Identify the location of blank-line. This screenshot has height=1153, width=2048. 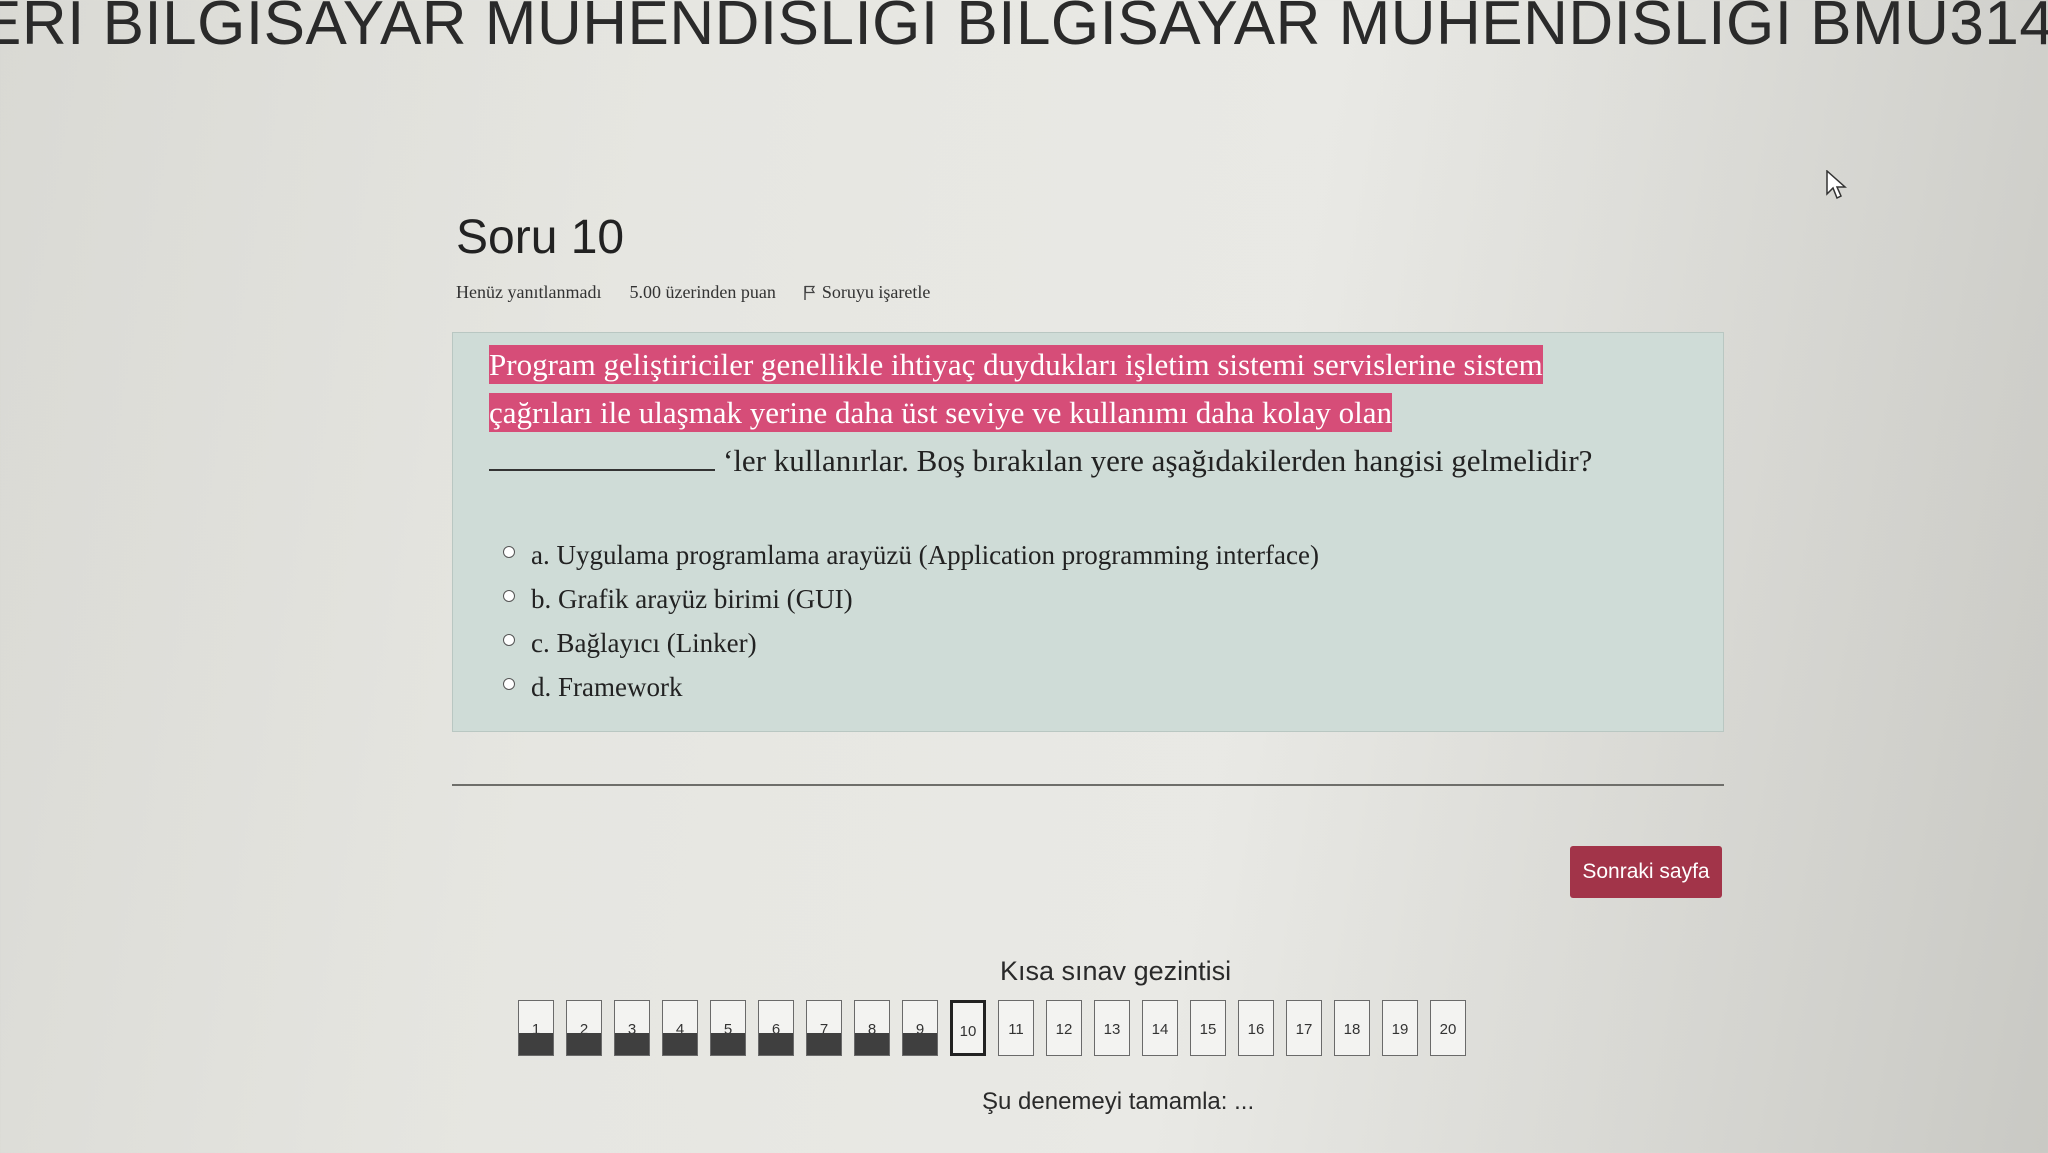
(602, 457).